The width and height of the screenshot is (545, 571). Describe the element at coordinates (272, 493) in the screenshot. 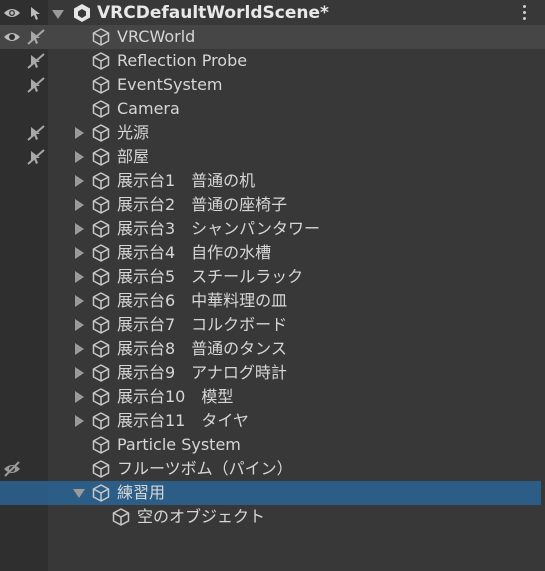

I see `hierarchy-row: 練習用` at that location.